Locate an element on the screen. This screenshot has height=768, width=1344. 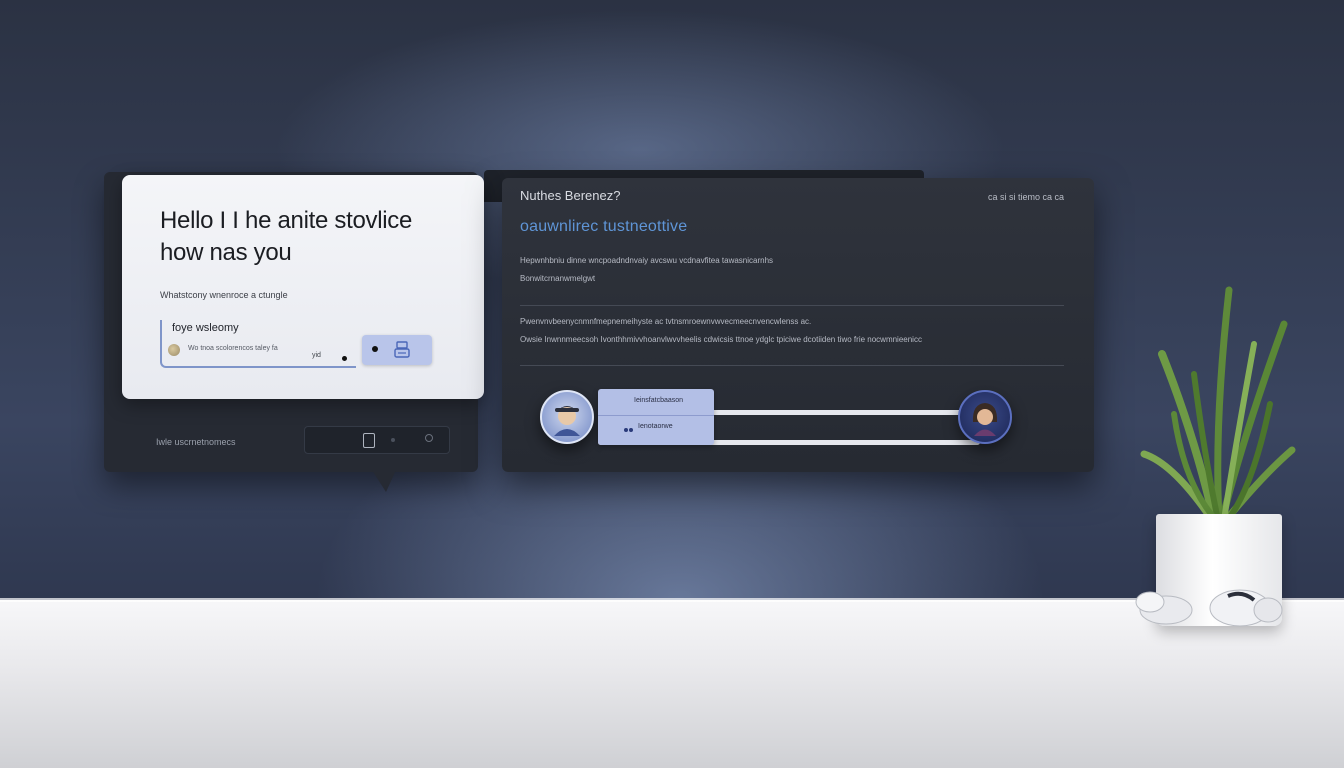
message-bubble: Ieinsfatcbaason Ienotaorwe is located at coordinates (656, 417).